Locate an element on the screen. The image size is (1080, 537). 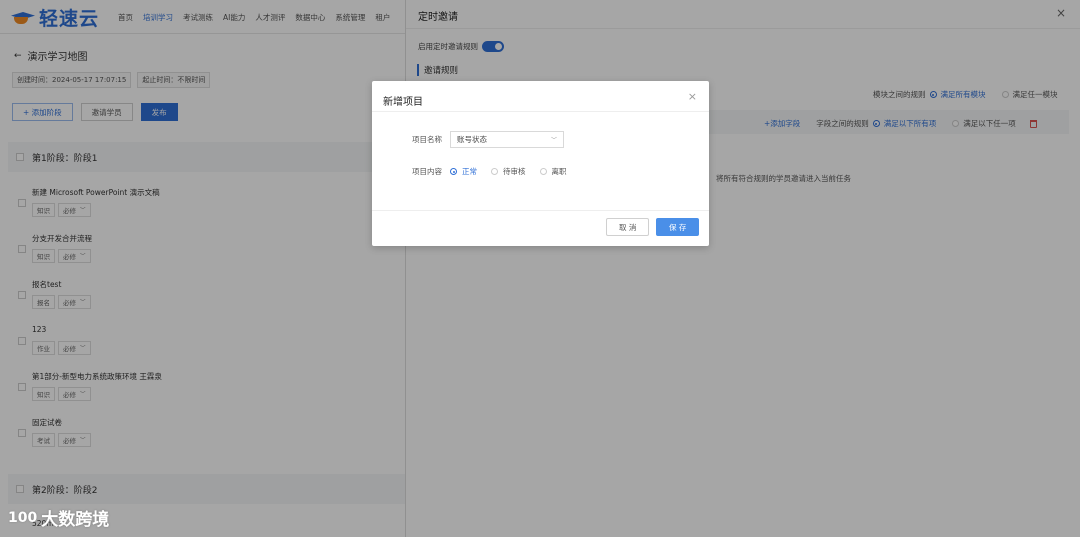
project-content-label: 项目内容 is located at coordinates (427, 171).